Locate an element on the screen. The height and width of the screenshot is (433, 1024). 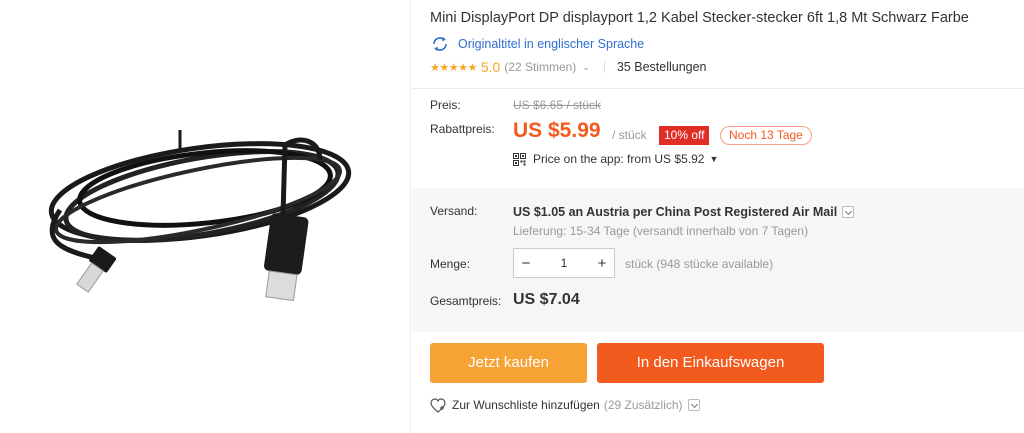
original-title-row: Originaltitel in englischer Sprache is located at coordinates (537, 44).